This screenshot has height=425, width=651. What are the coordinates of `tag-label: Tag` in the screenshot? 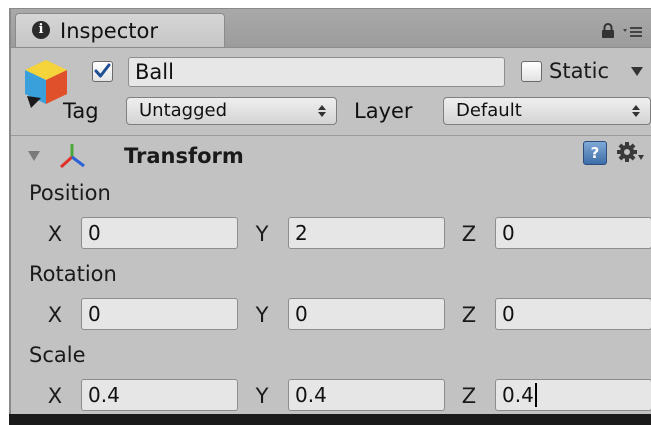 It's located at (81, 111).